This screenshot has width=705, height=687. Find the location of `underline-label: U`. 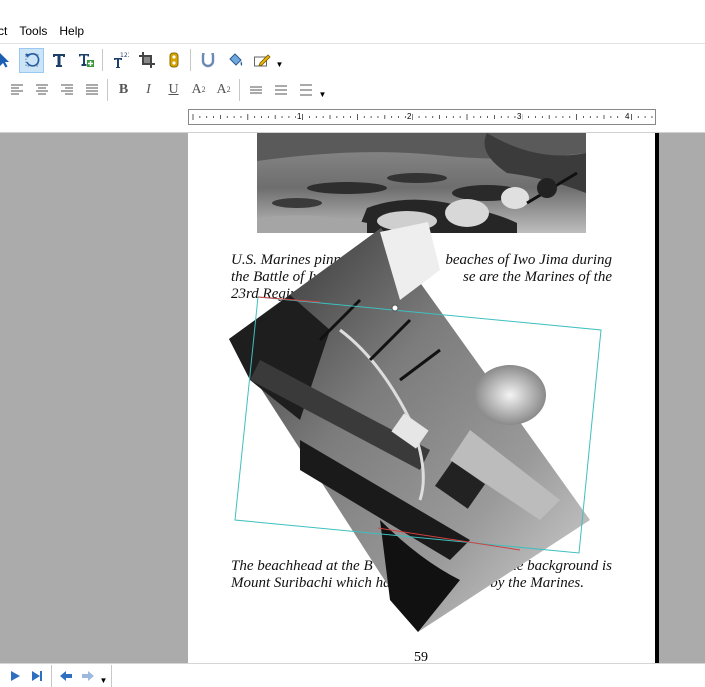

underline-label: U is located at coordinates (173, 89).